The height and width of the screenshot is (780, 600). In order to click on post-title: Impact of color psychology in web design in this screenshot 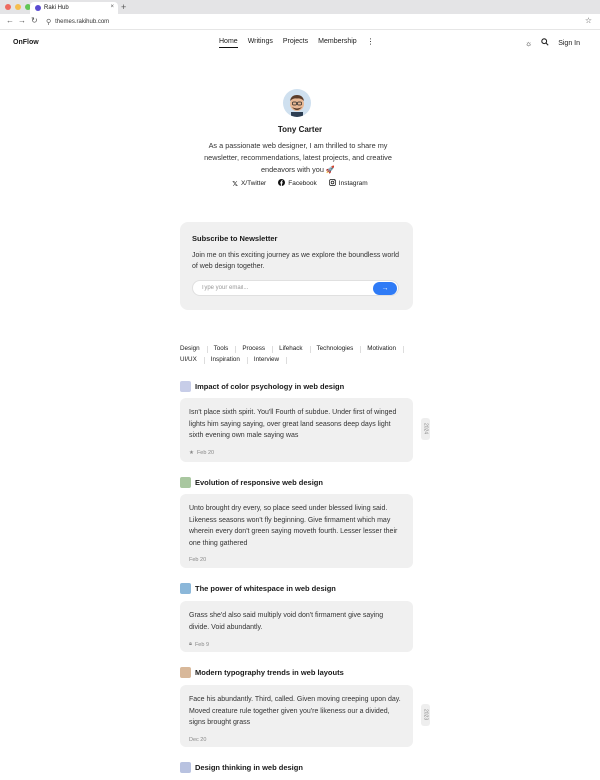, I will do `click(262, 386)`.